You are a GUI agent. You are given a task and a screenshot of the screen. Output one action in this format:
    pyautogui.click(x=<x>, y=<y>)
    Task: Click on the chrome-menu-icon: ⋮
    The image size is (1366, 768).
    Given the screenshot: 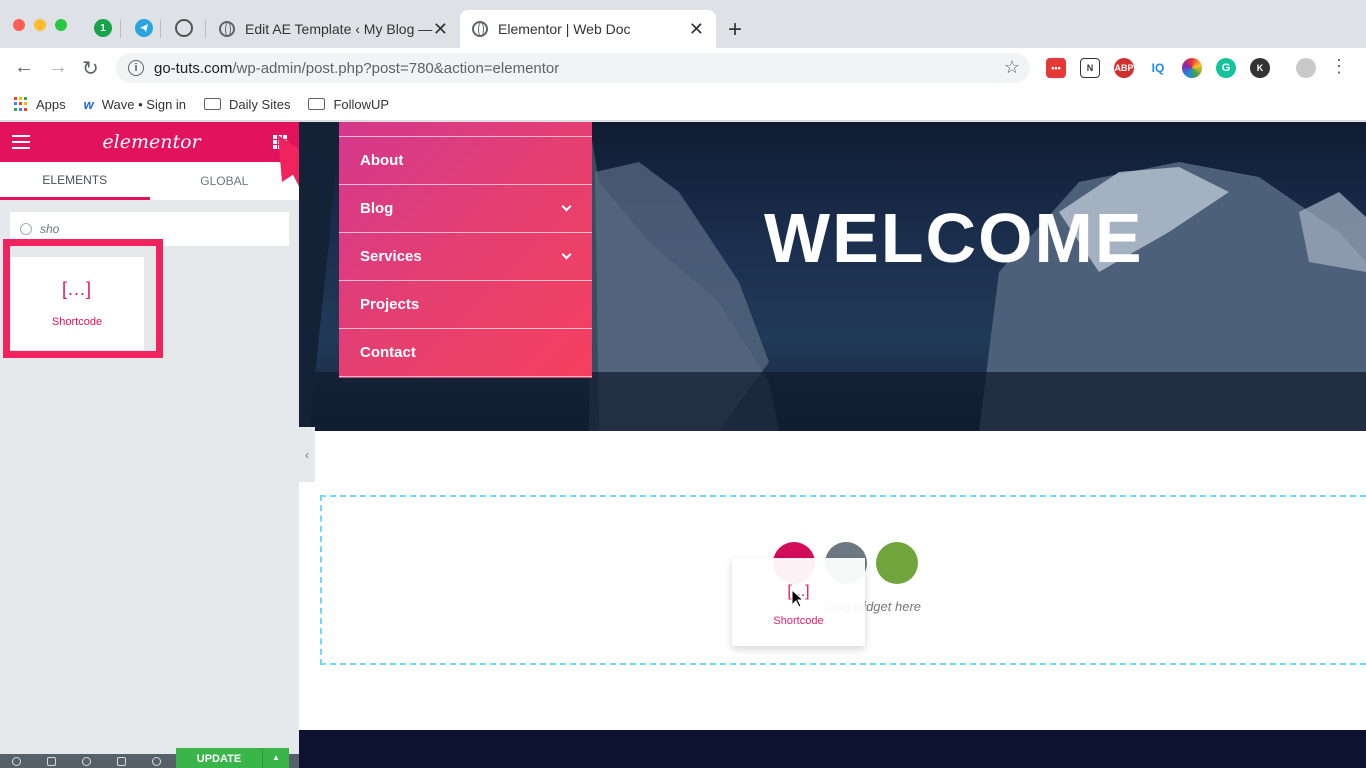 What is the action you would take?
    pyautogui.click(x=1339, y=66)
    